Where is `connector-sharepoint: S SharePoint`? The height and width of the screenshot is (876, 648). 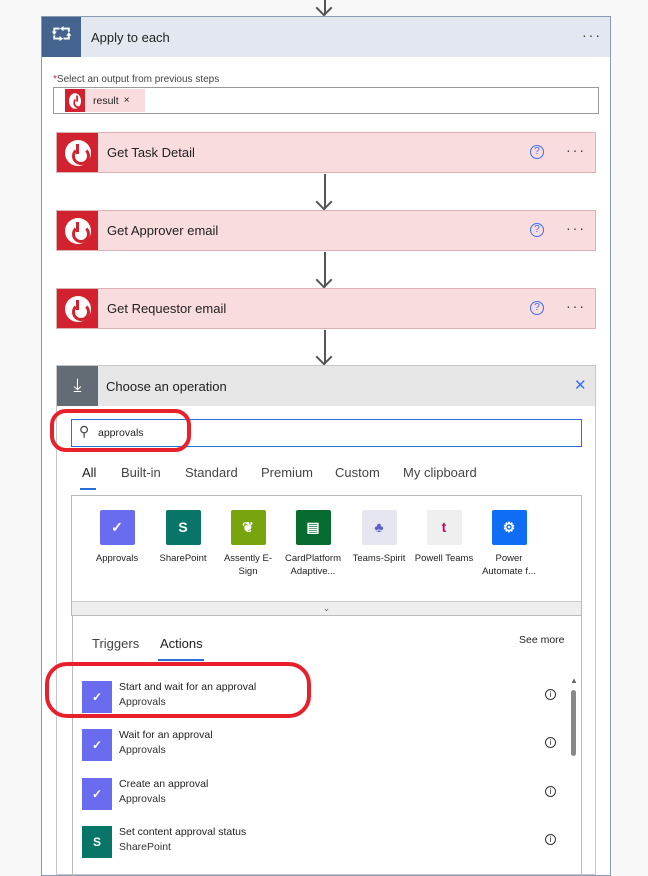
connector-sharepoint: S SharePoint is located at coordinates (183, 537).